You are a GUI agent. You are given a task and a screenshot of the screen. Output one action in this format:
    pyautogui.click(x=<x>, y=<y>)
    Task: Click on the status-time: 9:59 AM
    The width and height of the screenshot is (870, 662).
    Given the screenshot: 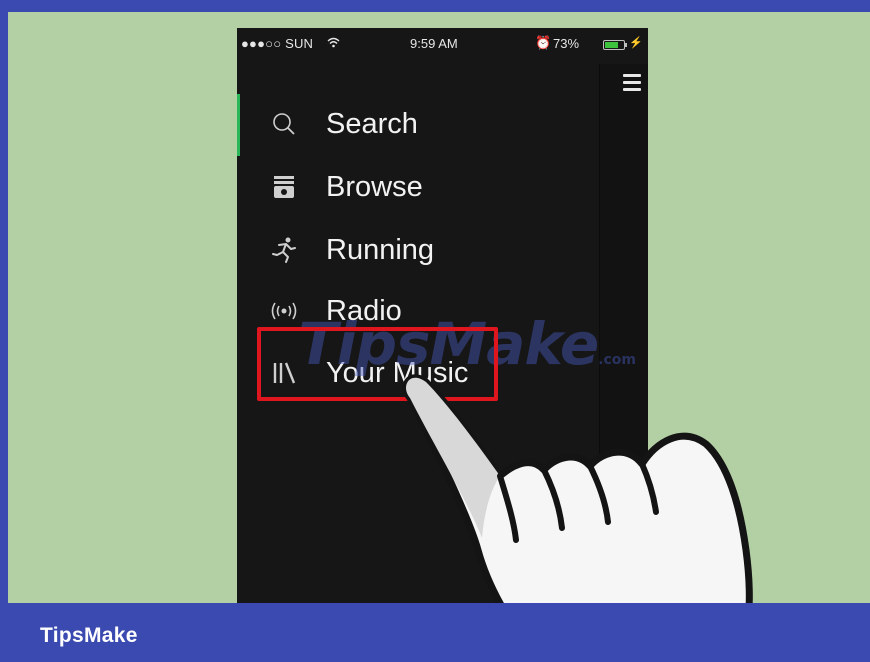 What is the action you would take?
    pyautogui.click(x=434, y=43)
    